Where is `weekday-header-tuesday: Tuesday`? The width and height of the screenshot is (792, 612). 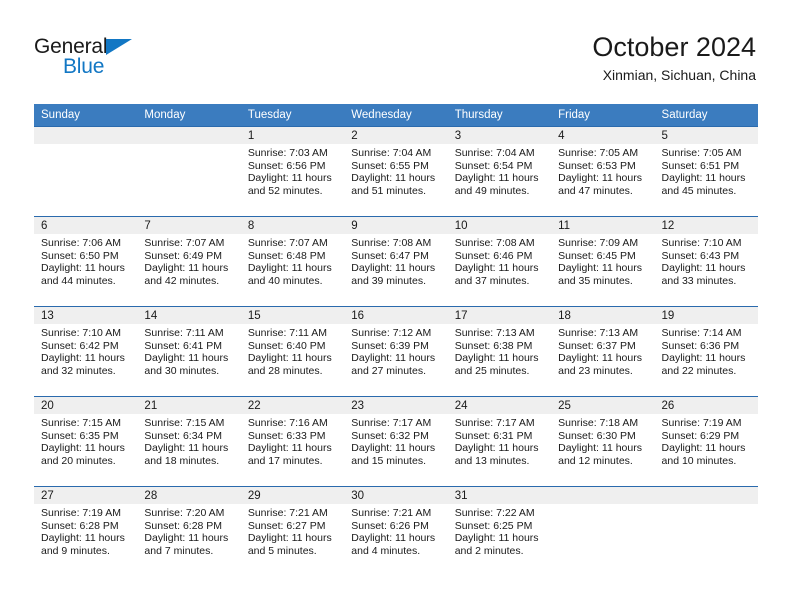
weekday-header-tuesday: Tuesday is located at coordinates (292, 115).